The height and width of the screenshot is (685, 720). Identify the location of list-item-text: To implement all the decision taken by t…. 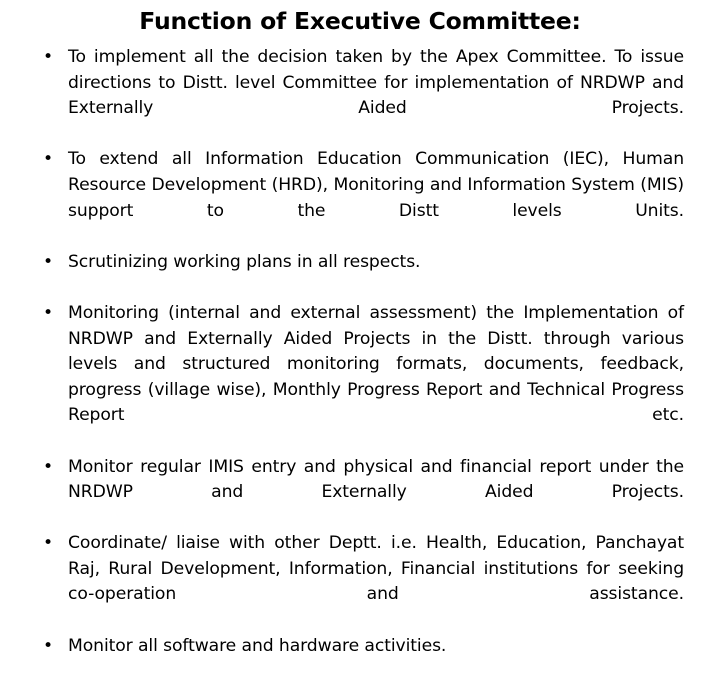
(376, 83).